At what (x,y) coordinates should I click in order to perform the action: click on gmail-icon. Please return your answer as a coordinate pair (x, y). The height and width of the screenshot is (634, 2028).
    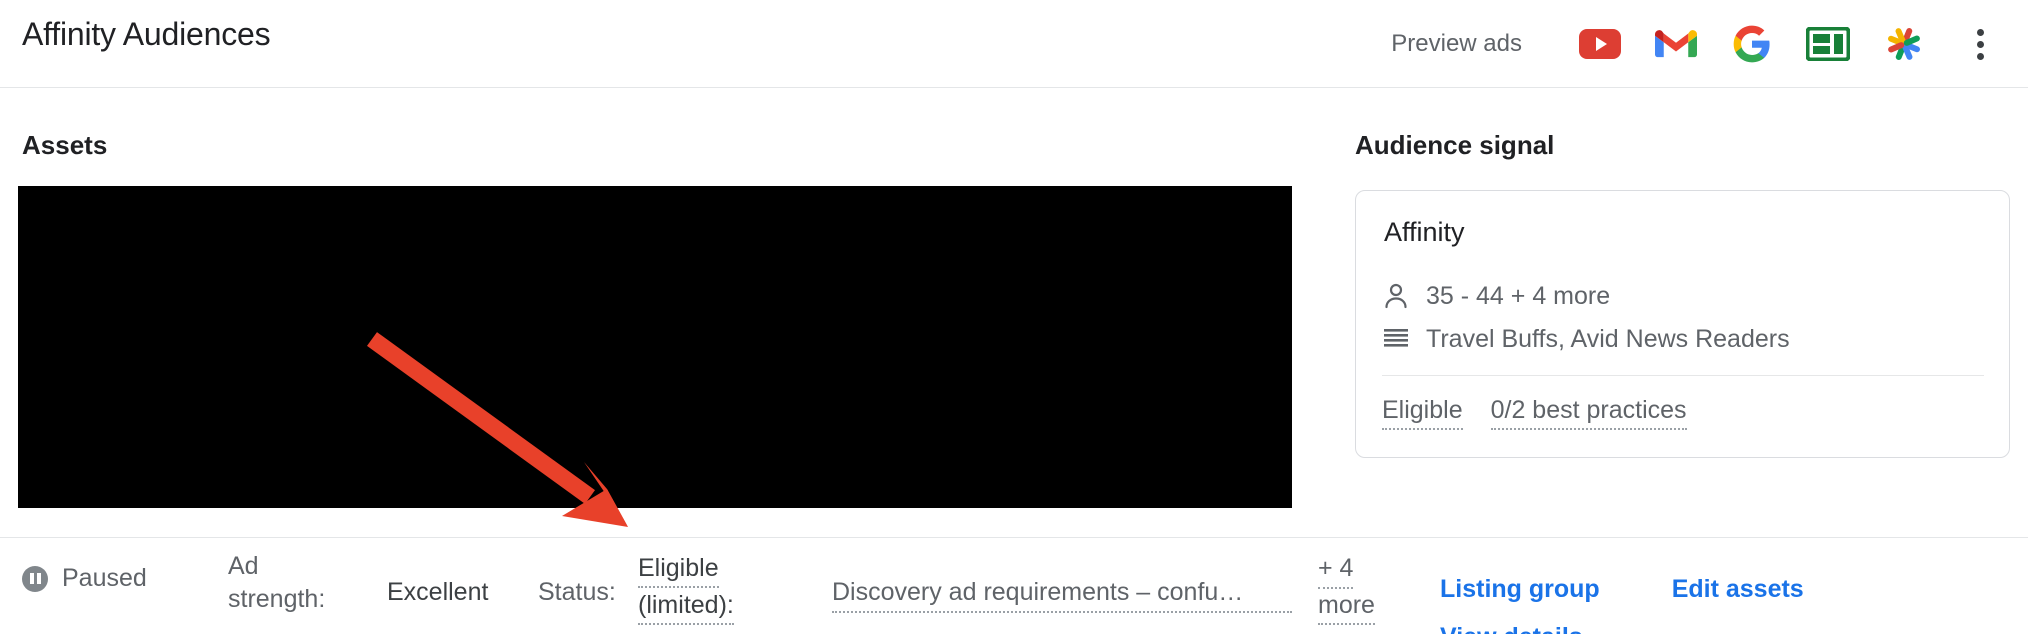
    Looking at the image, I should click on (1676, 44).